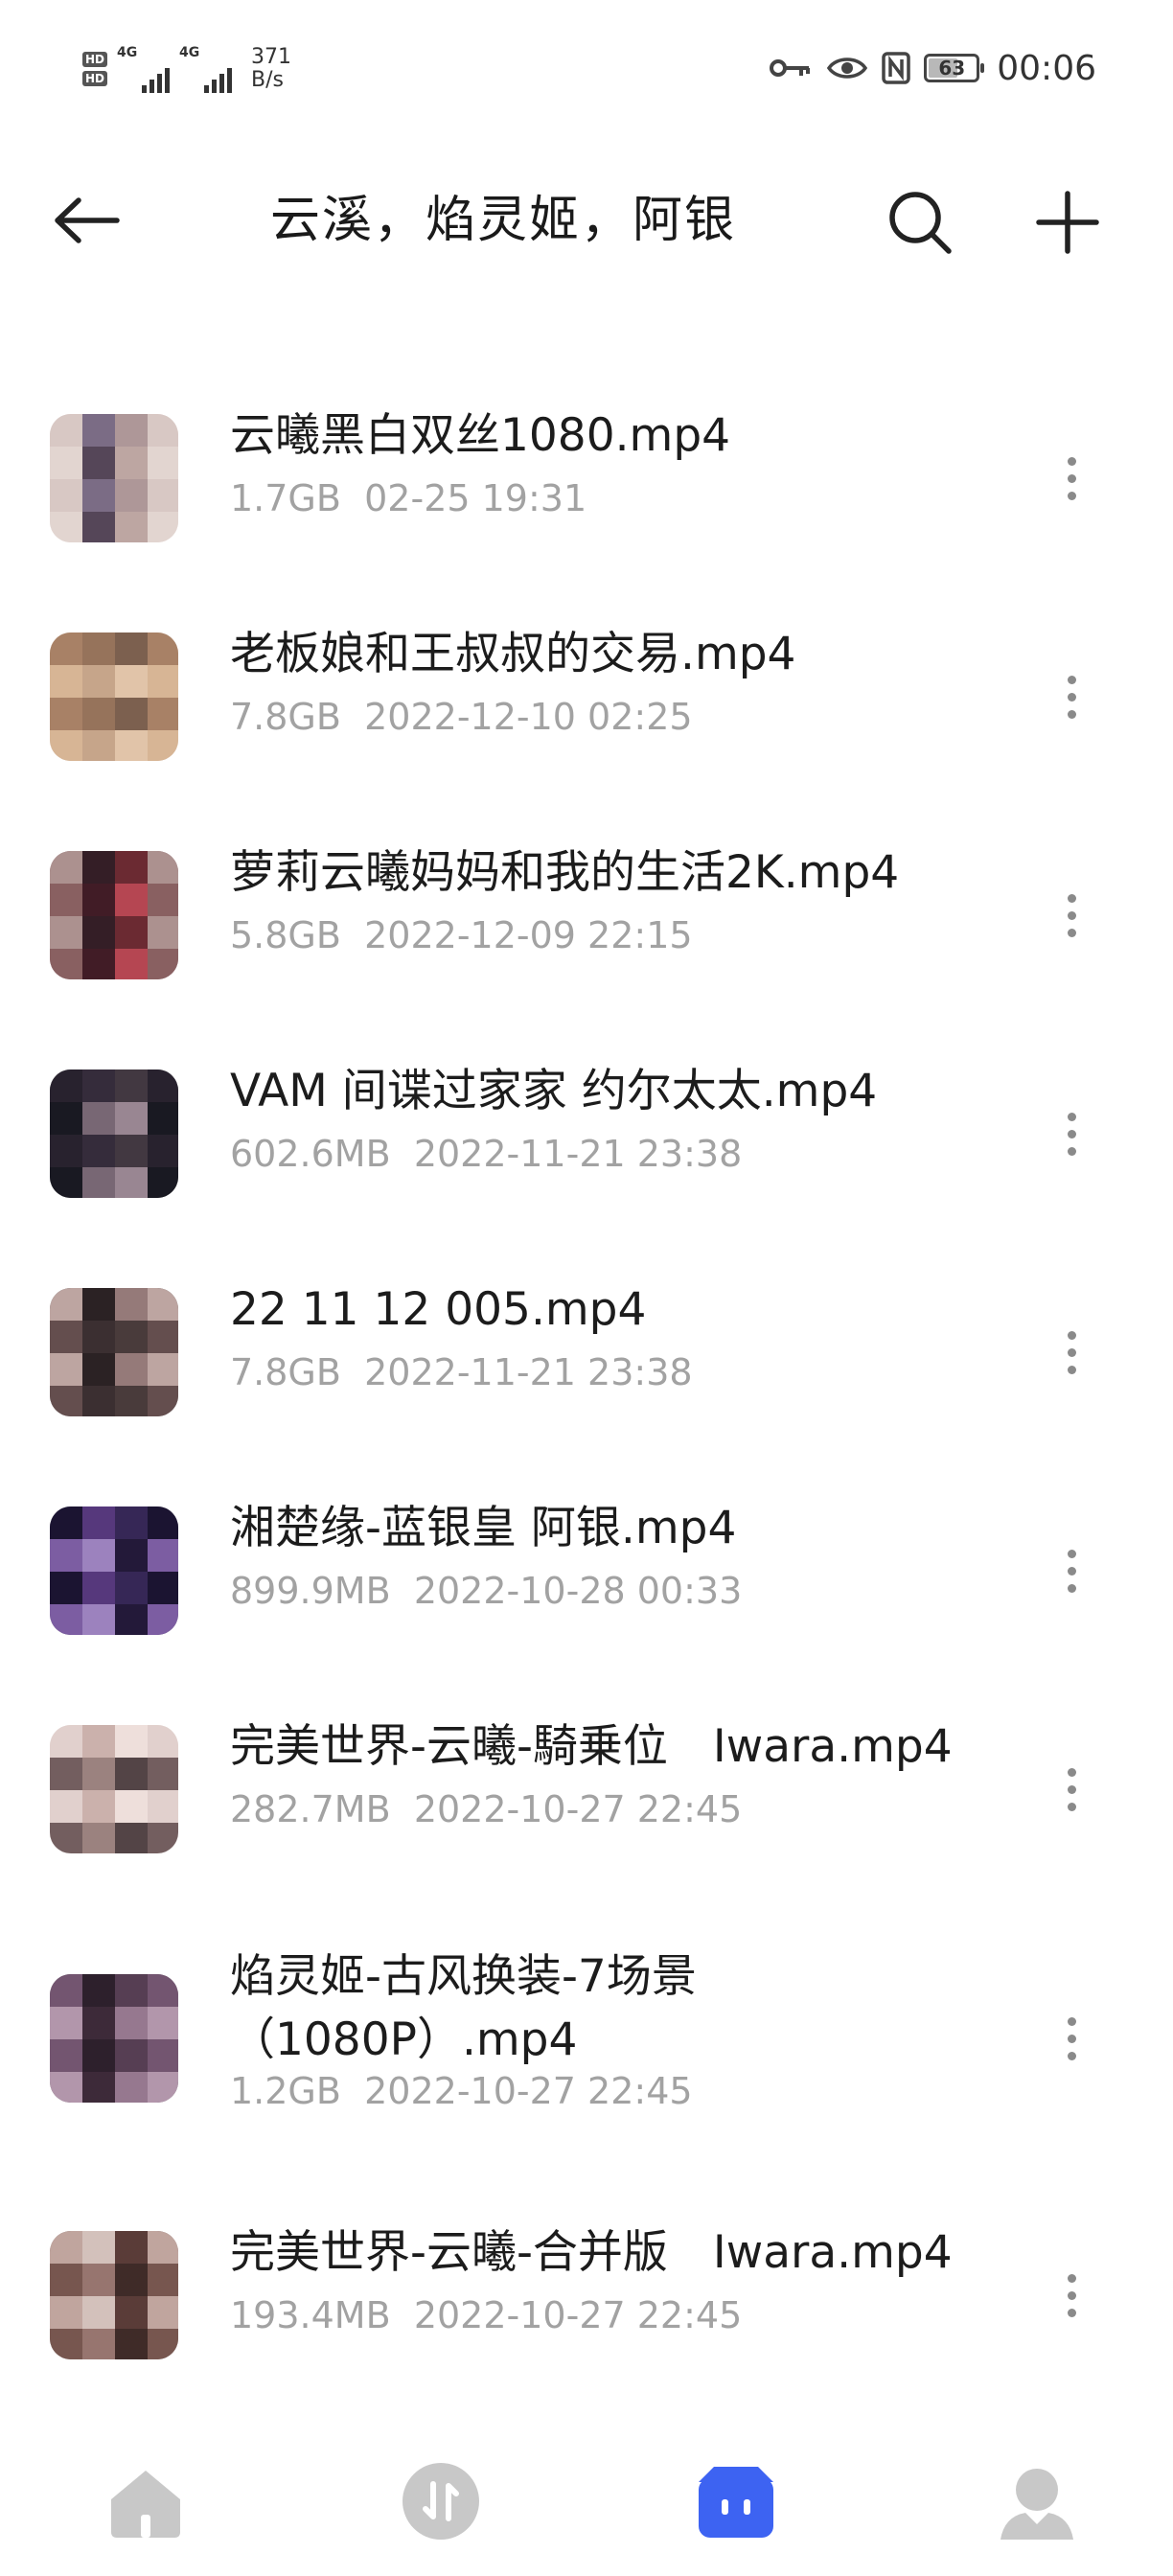 The image size is (1173, 2576). I want to click on status-bar: HD HD 4G 4G 371 B/s 63 00:06, so click(586, 67).